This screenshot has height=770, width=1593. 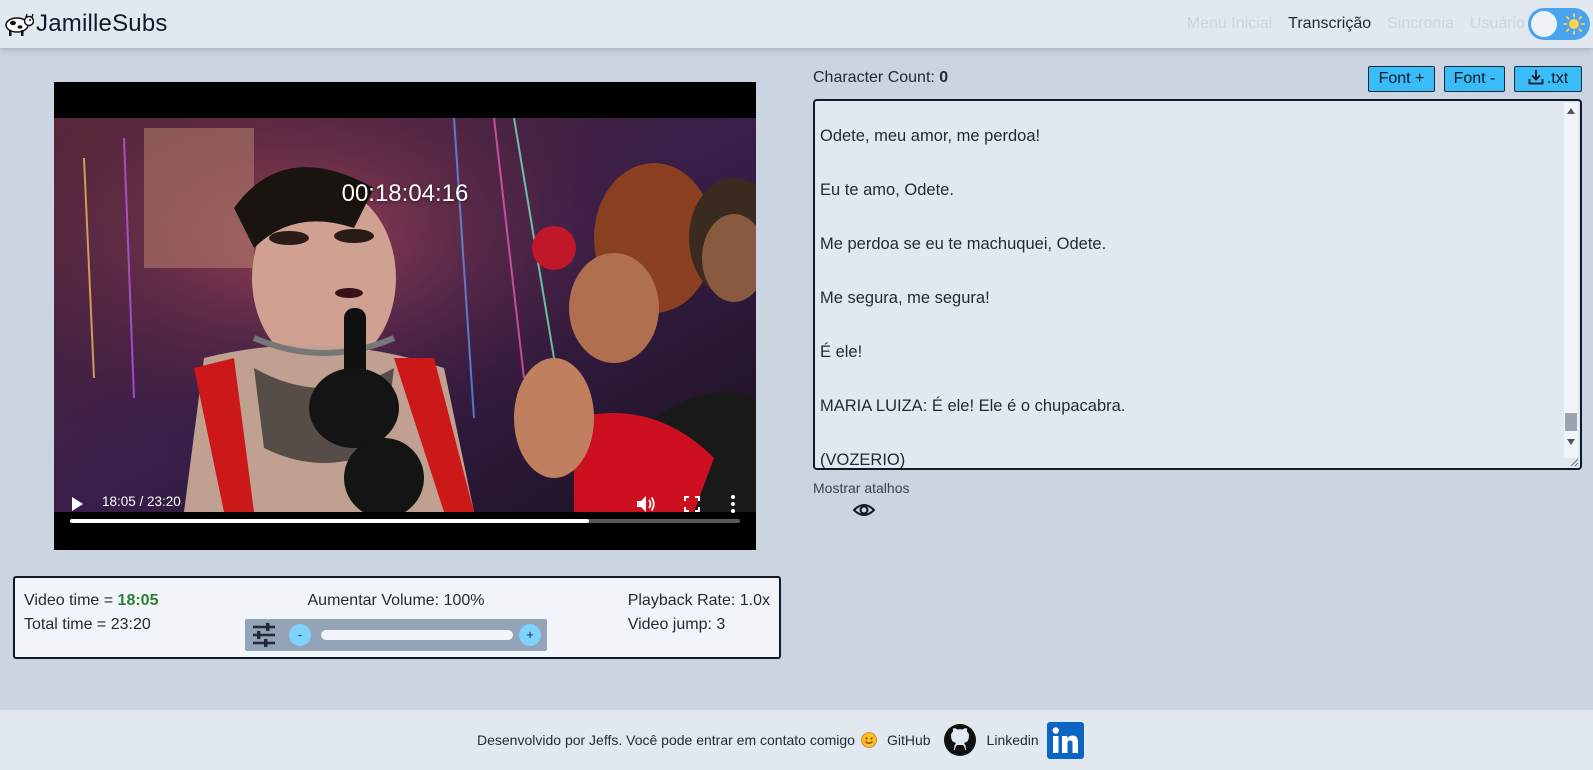 I want to click on video-time-row: Video time = 18:05, so click(x=91, y=601).